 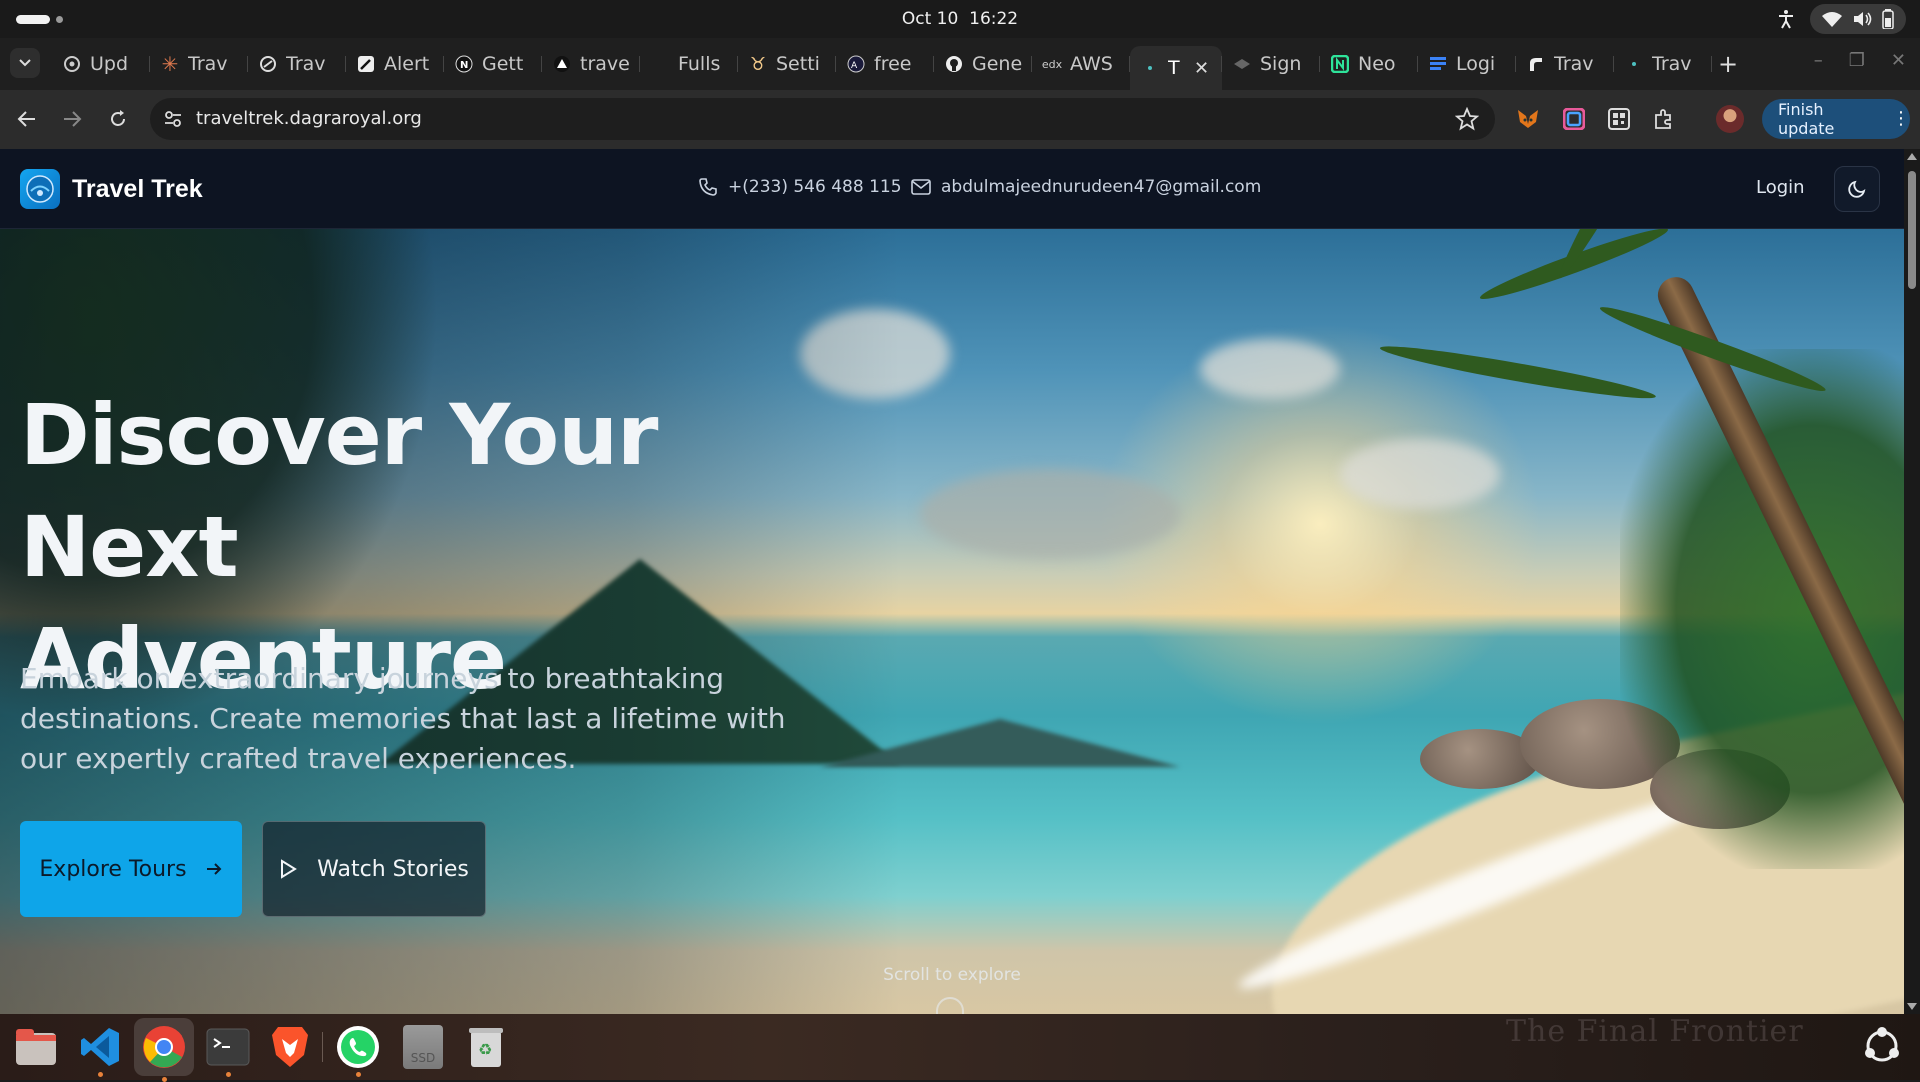 What do you see at coordinates (960, 1048) in the screenshot?
I see `dock: The Final Frontier SSD ♻` at bounding box center [960, 1048].